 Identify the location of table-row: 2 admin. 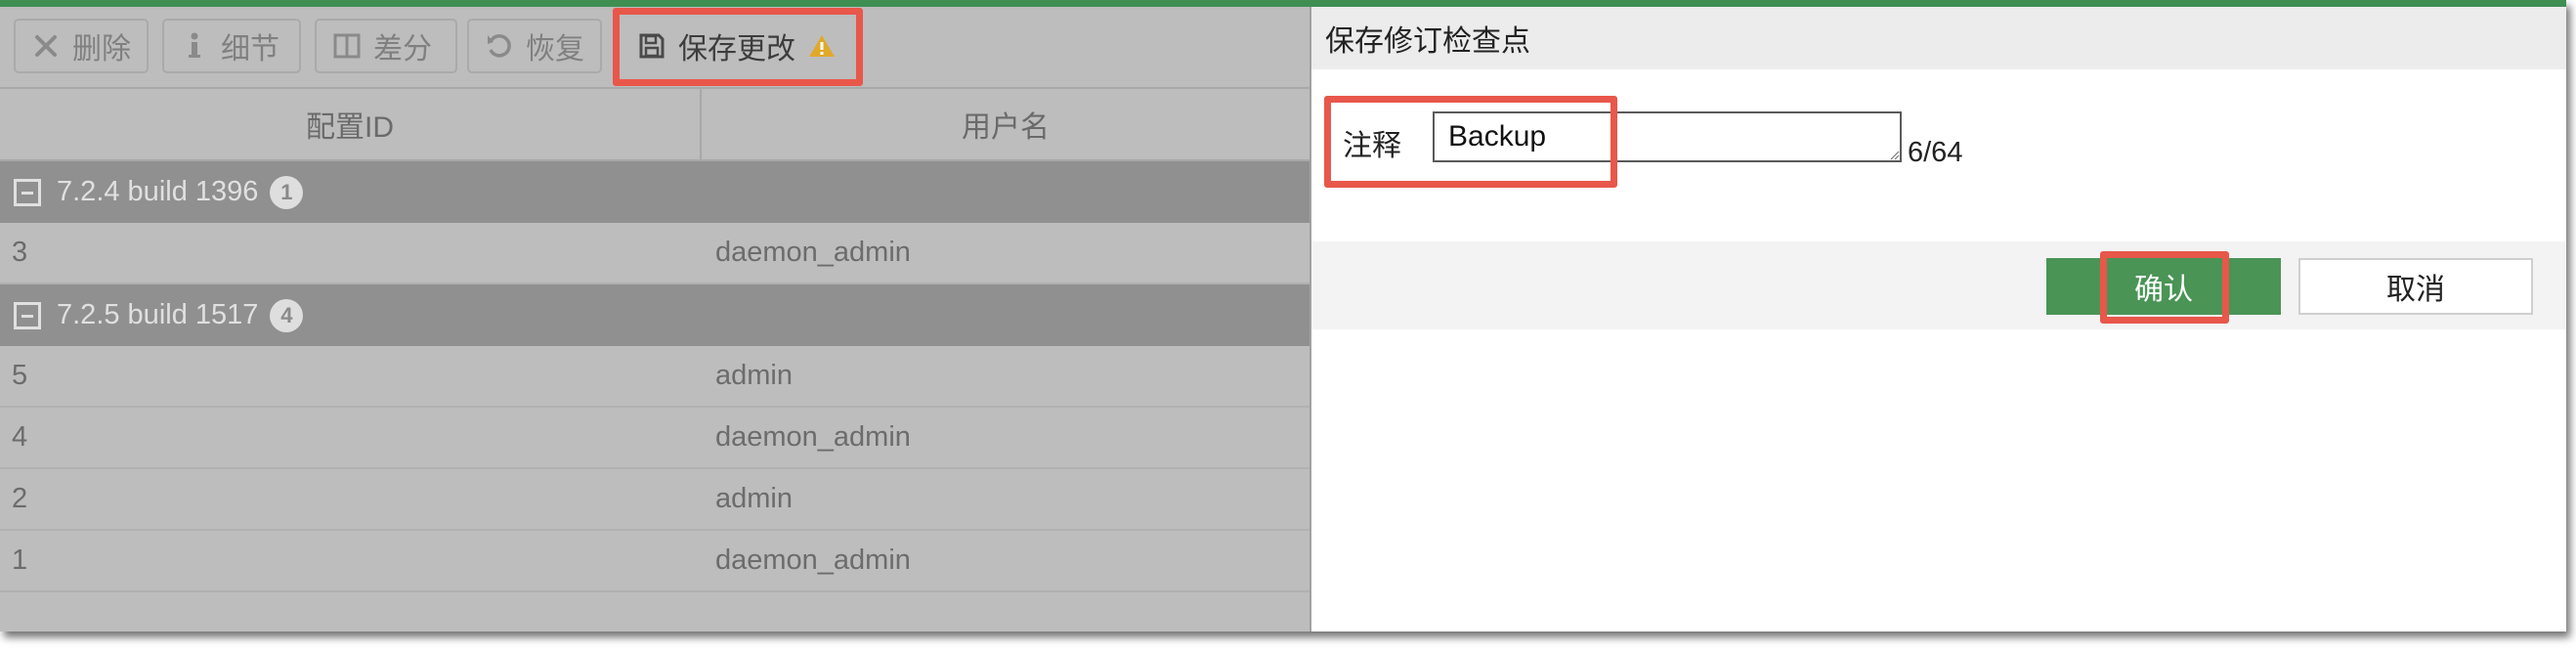
(655, 500).